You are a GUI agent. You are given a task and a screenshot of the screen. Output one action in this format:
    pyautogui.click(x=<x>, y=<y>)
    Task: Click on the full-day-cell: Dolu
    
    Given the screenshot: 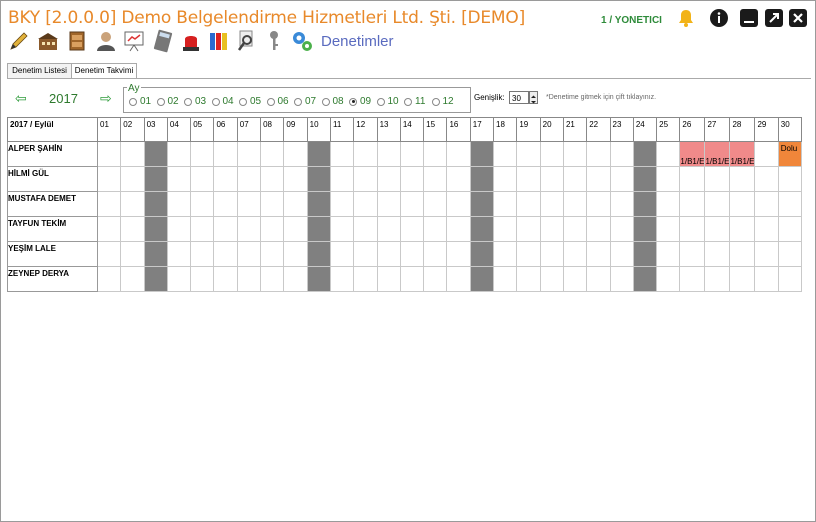 What is the action you would take?
    pyautogui.click(x=790, y=154)
    